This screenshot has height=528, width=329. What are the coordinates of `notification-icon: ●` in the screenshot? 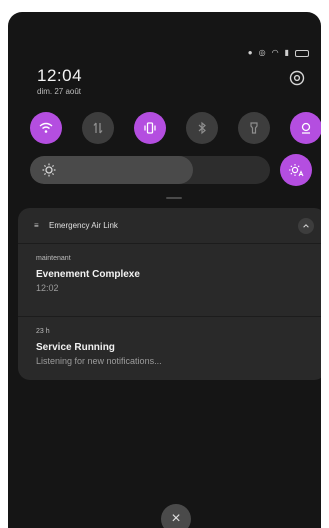 It's located at (250, 52).